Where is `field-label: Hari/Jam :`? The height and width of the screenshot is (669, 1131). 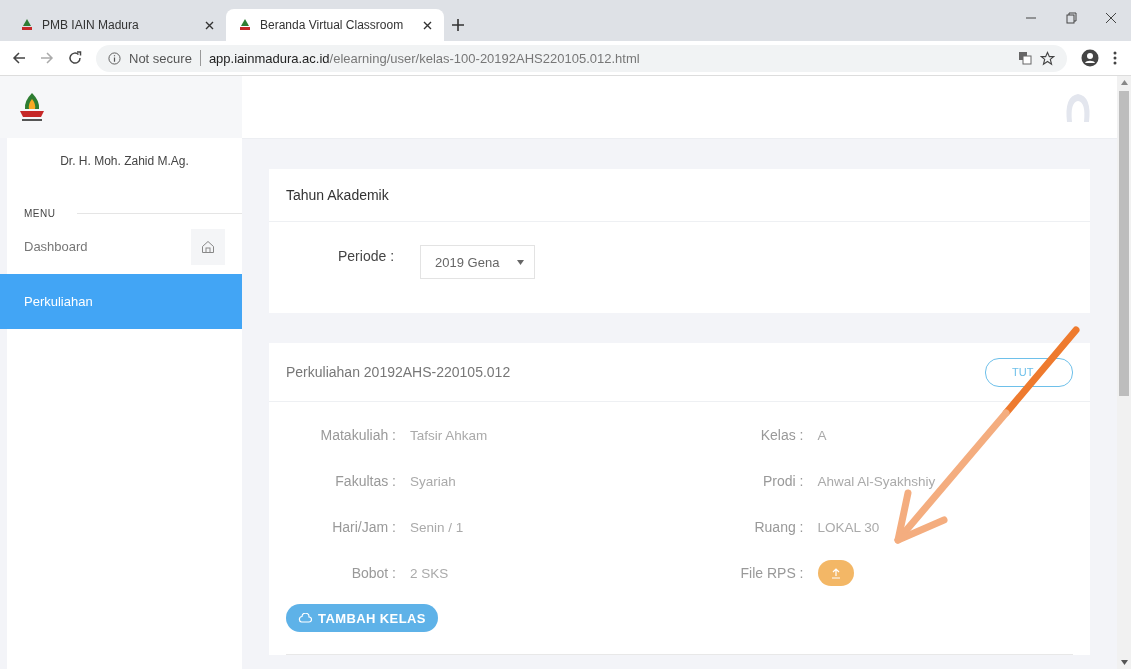
field-label: Hari/Jam : is located at coordinates (363, 527).